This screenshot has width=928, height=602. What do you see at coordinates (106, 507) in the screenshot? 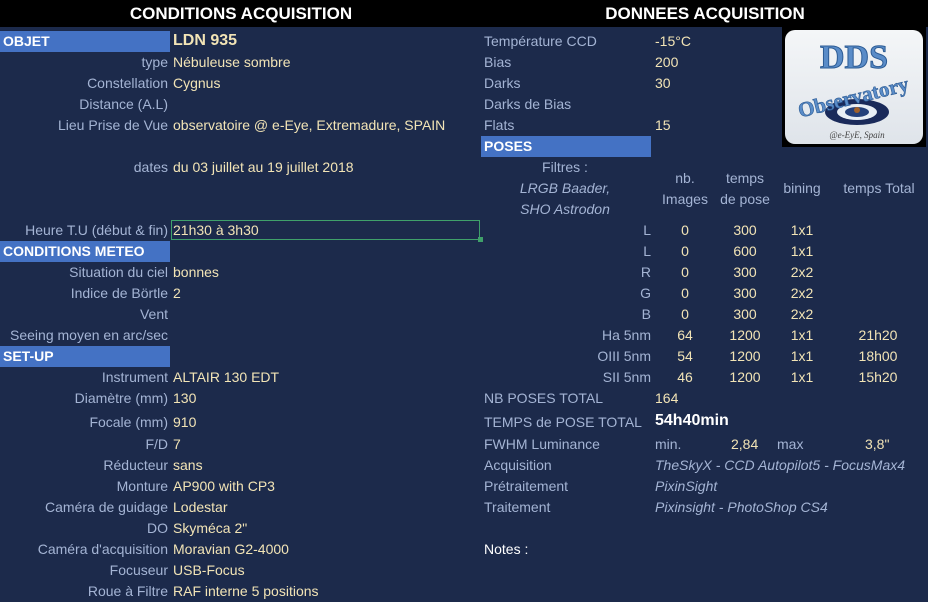
I see `label-camera-guidage: Caméra de guidage` at bounding box center [106, 507].